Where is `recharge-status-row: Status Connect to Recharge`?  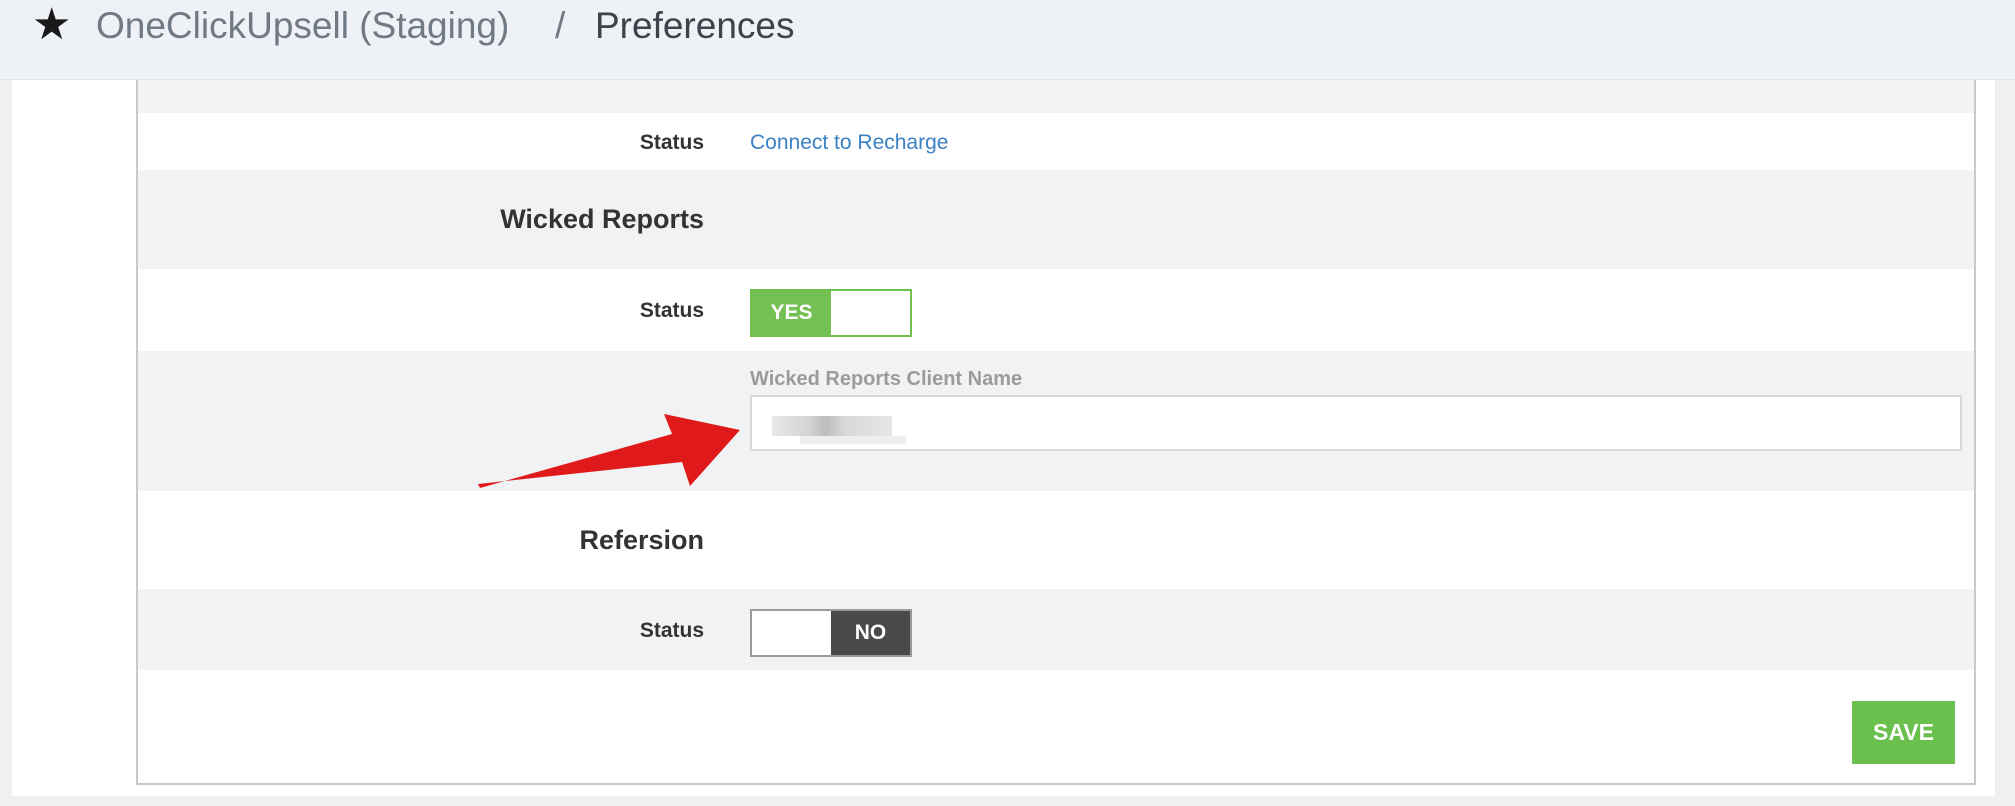
recharge-status-row: Status Connect to Recharge is located at coordinates (1056, 141).